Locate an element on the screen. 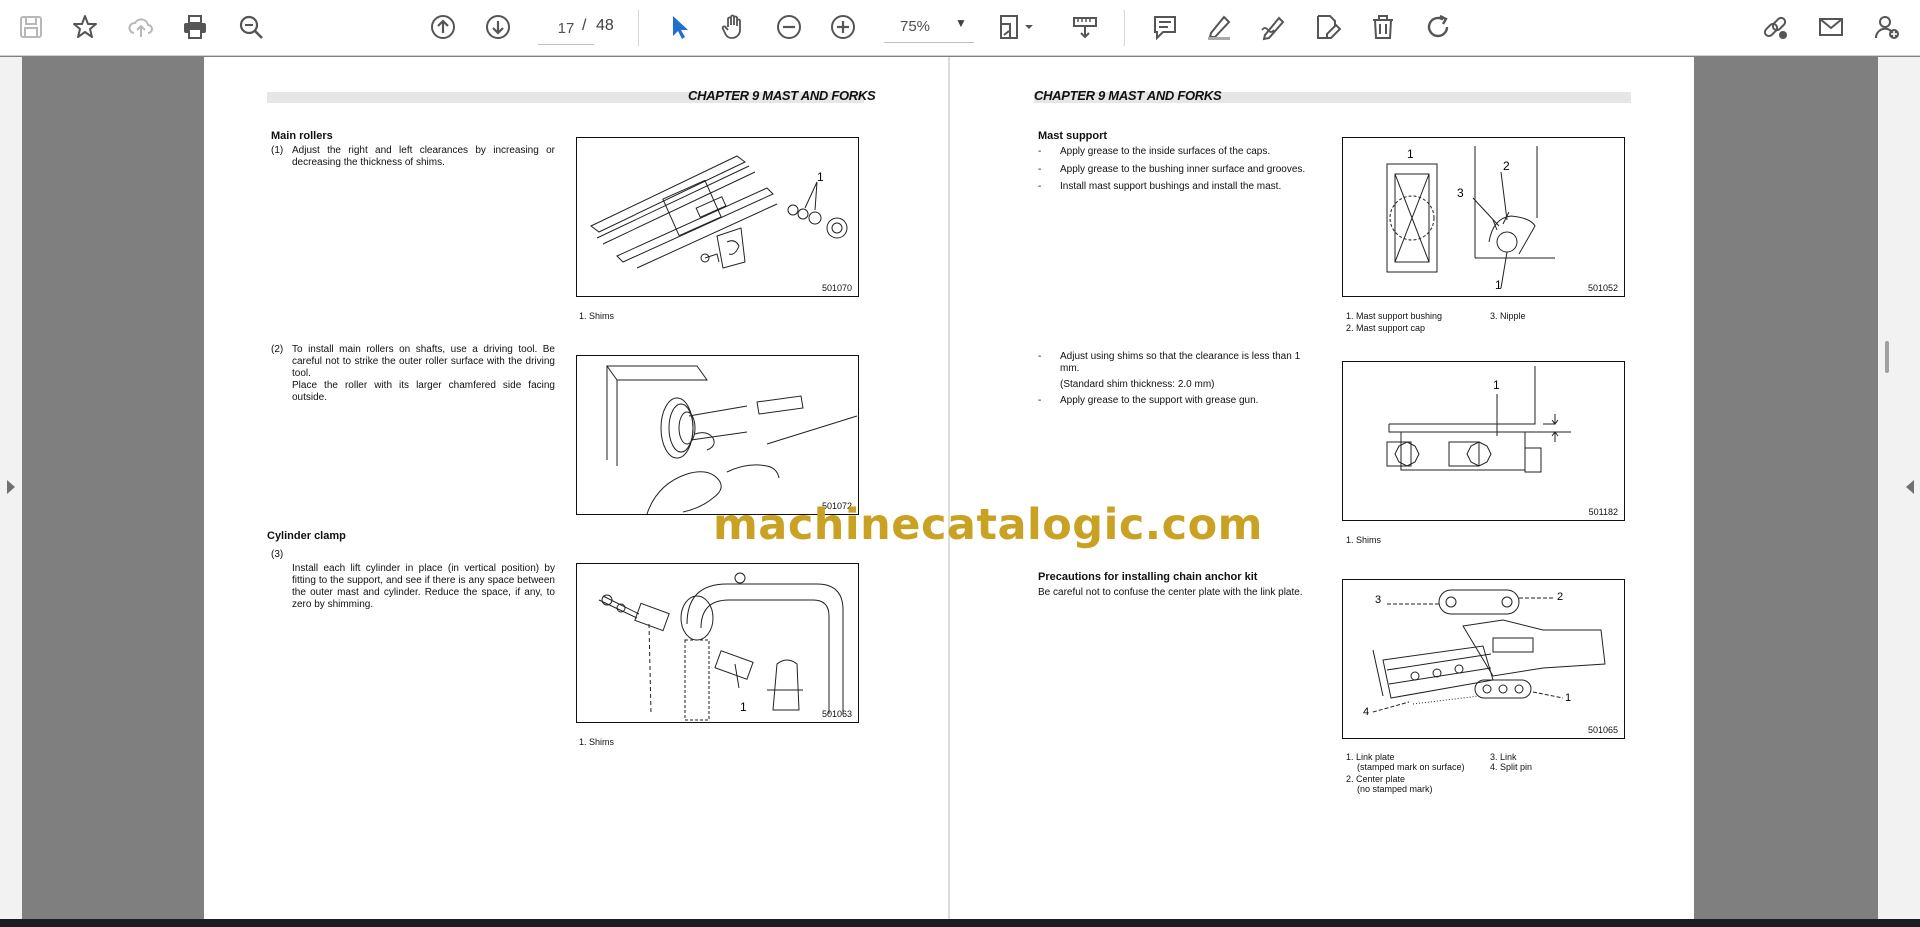  figure-shim-clearance: 1 501182 is located at coordinates (1483, 441).